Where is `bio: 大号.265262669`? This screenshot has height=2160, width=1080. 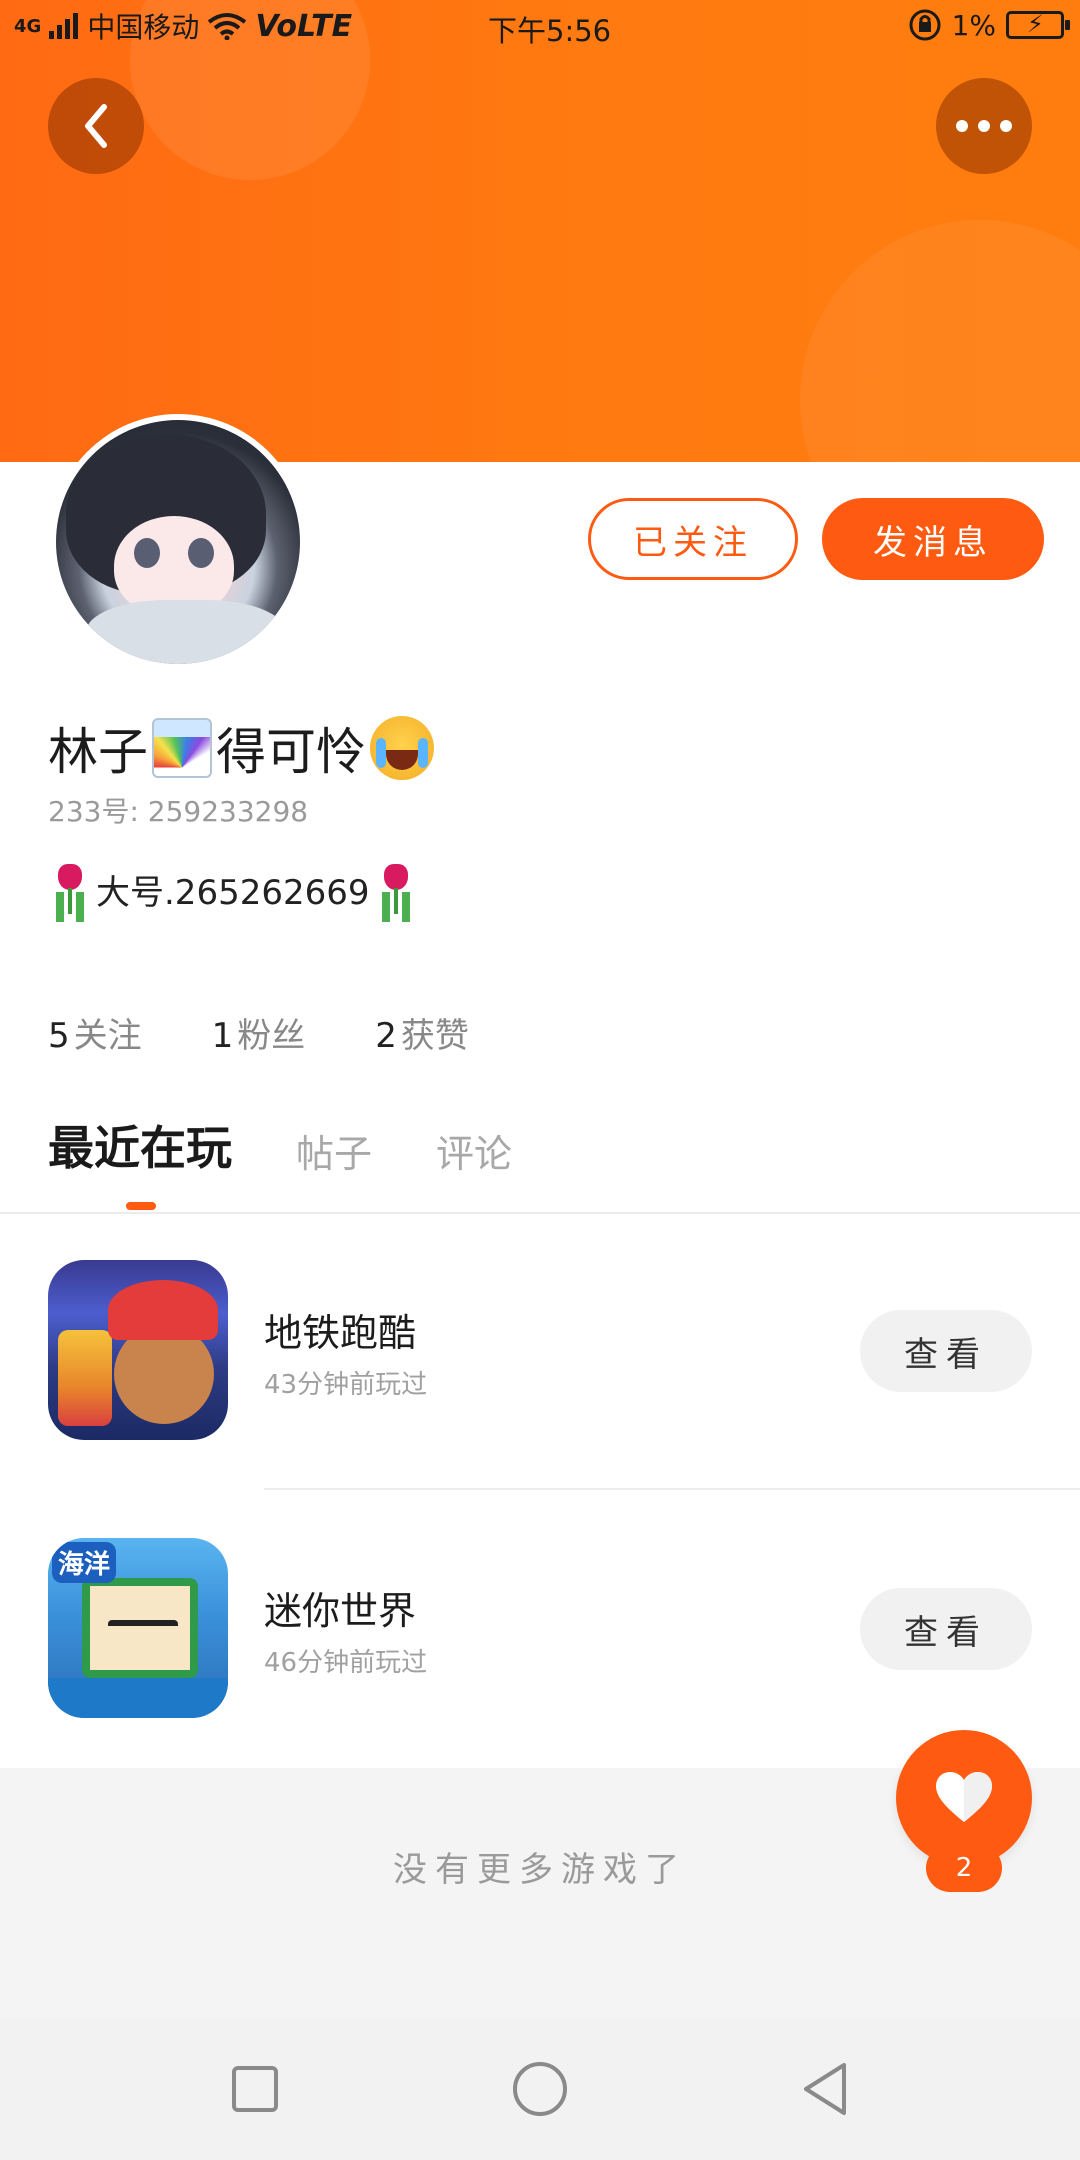
bio: 大号.265262669 is located at coordinates (233, 889).